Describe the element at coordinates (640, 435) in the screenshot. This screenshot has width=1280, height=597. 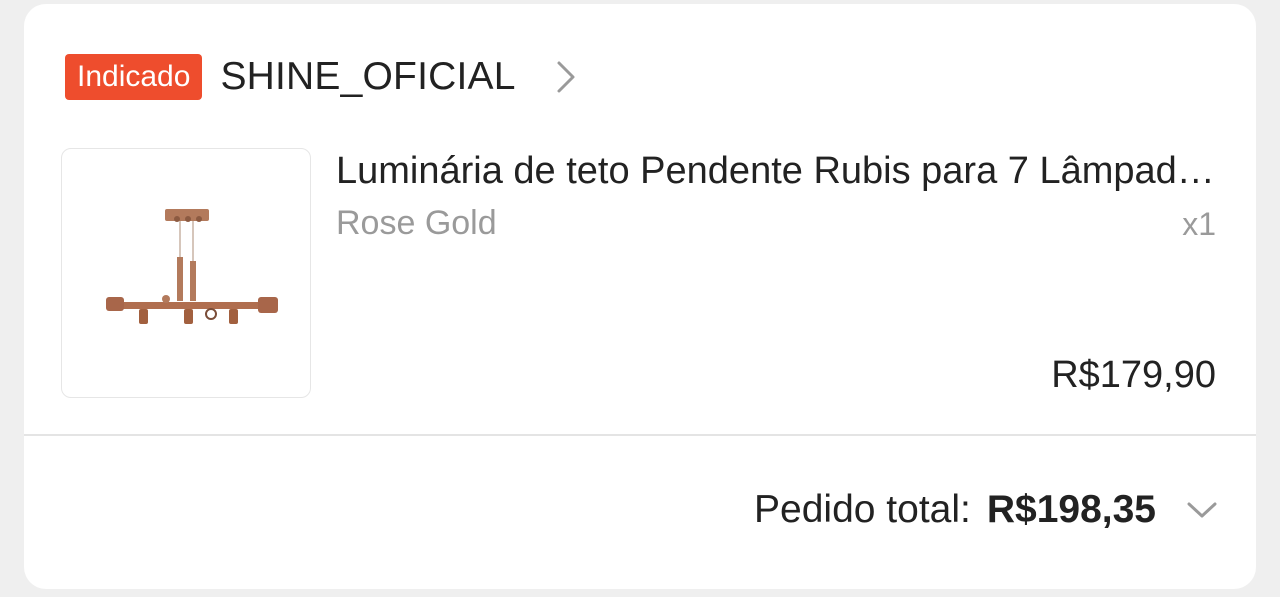
I see `divider` at that location.